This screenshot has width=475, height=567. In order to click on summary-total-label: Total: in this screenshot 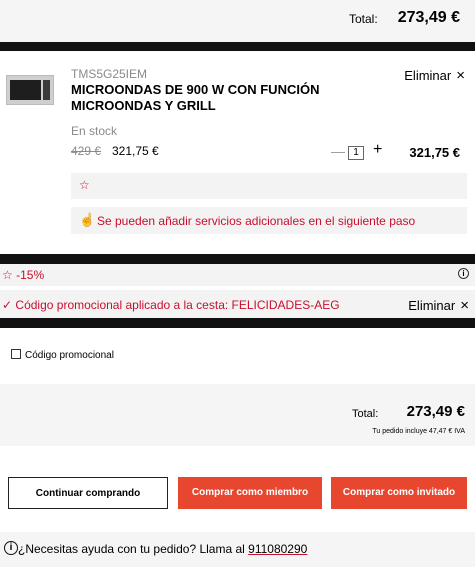, I will do `click(365, 414)`.